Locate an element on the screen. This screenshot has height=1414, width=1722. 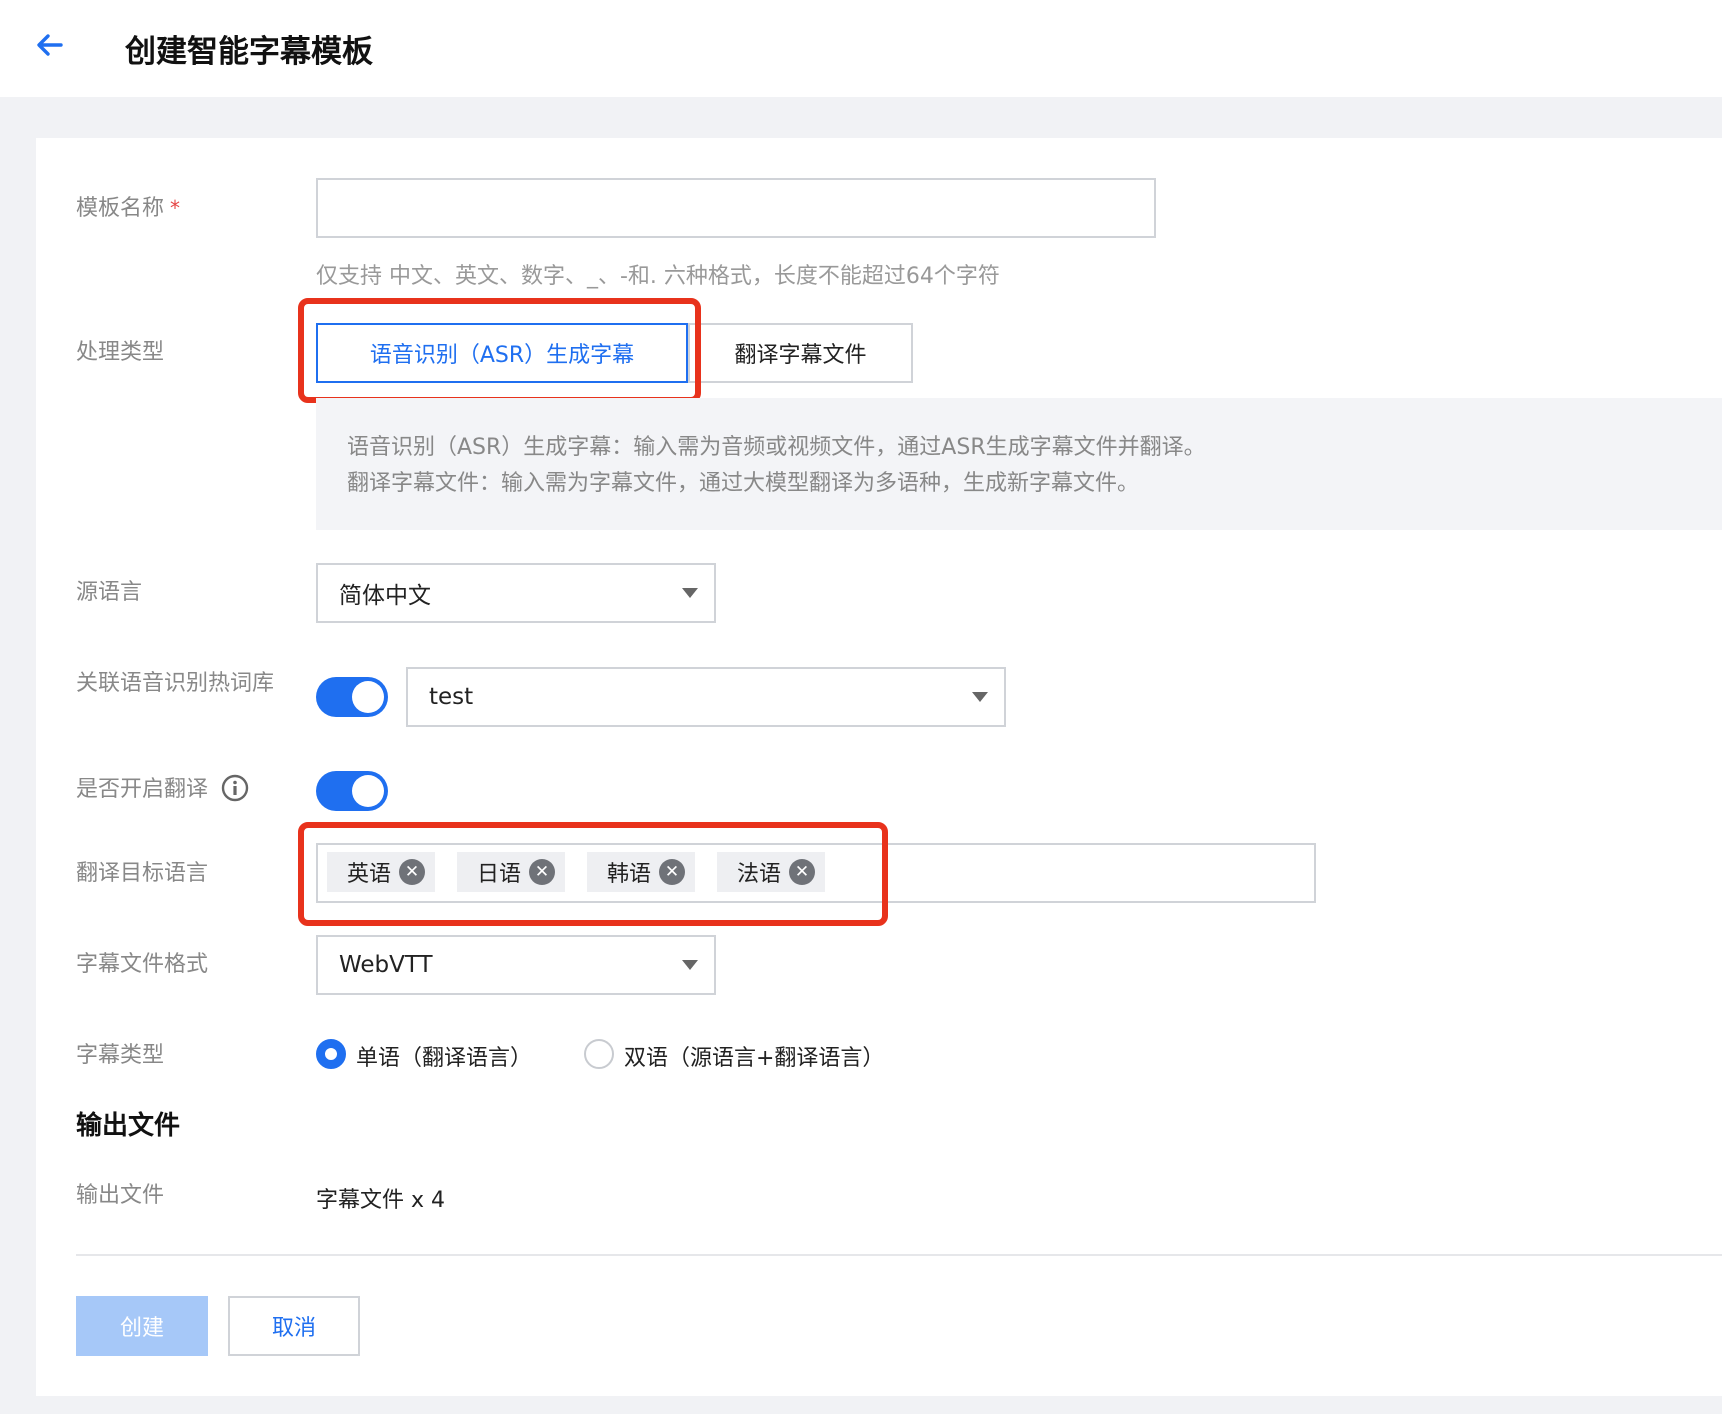
template-name-label: 模板名称 * is located at coordinates (128, 208).